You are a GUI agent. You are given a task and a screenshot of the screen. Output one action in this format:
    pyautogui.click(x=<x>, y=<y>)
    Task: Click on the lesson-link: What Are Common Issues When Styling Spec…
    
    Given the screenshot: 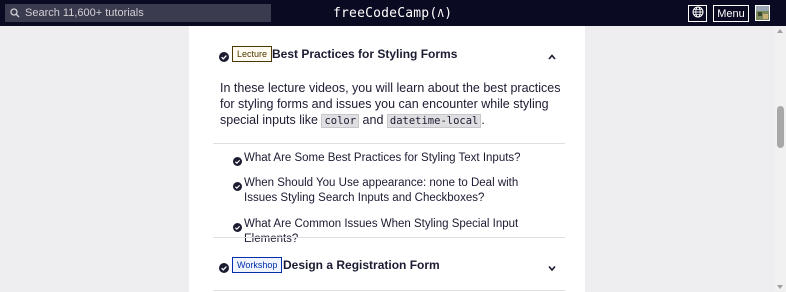 What is the action you would take?
    pyautogui.click(x=394, y=232)
    